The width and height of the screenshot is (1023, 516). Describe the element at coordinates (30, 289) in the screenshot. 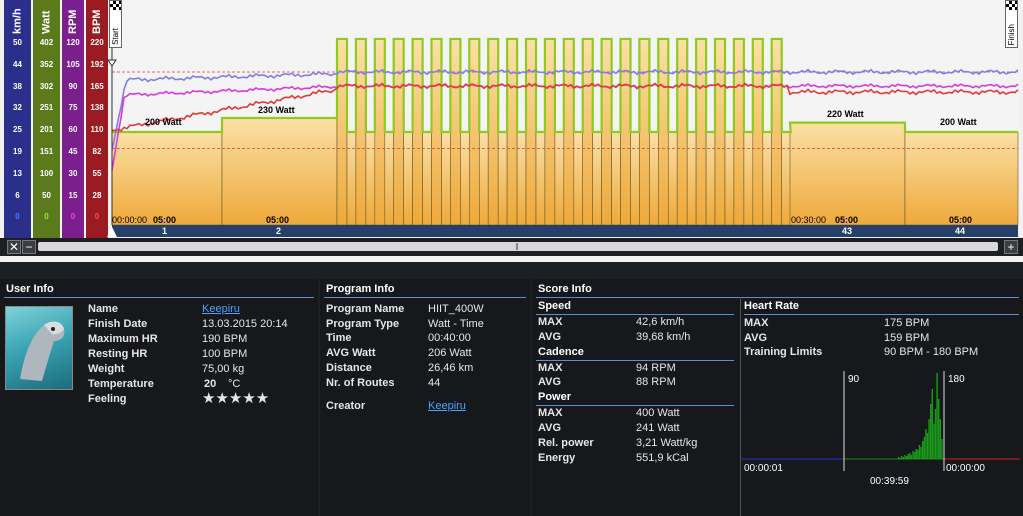

I see `user-info-title: User Info` at that location.